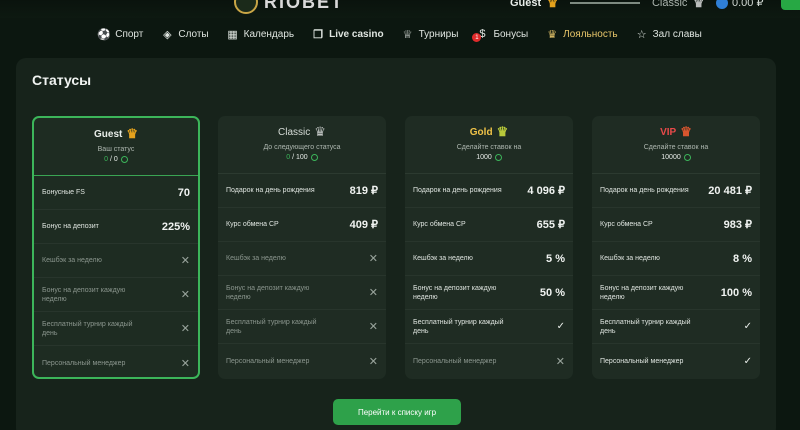 The width and height of the screenshot is (800, 430). Describe the element at coordinates (489, 128) in the screenshot. I see `card-name: Gold ♛` at that location.